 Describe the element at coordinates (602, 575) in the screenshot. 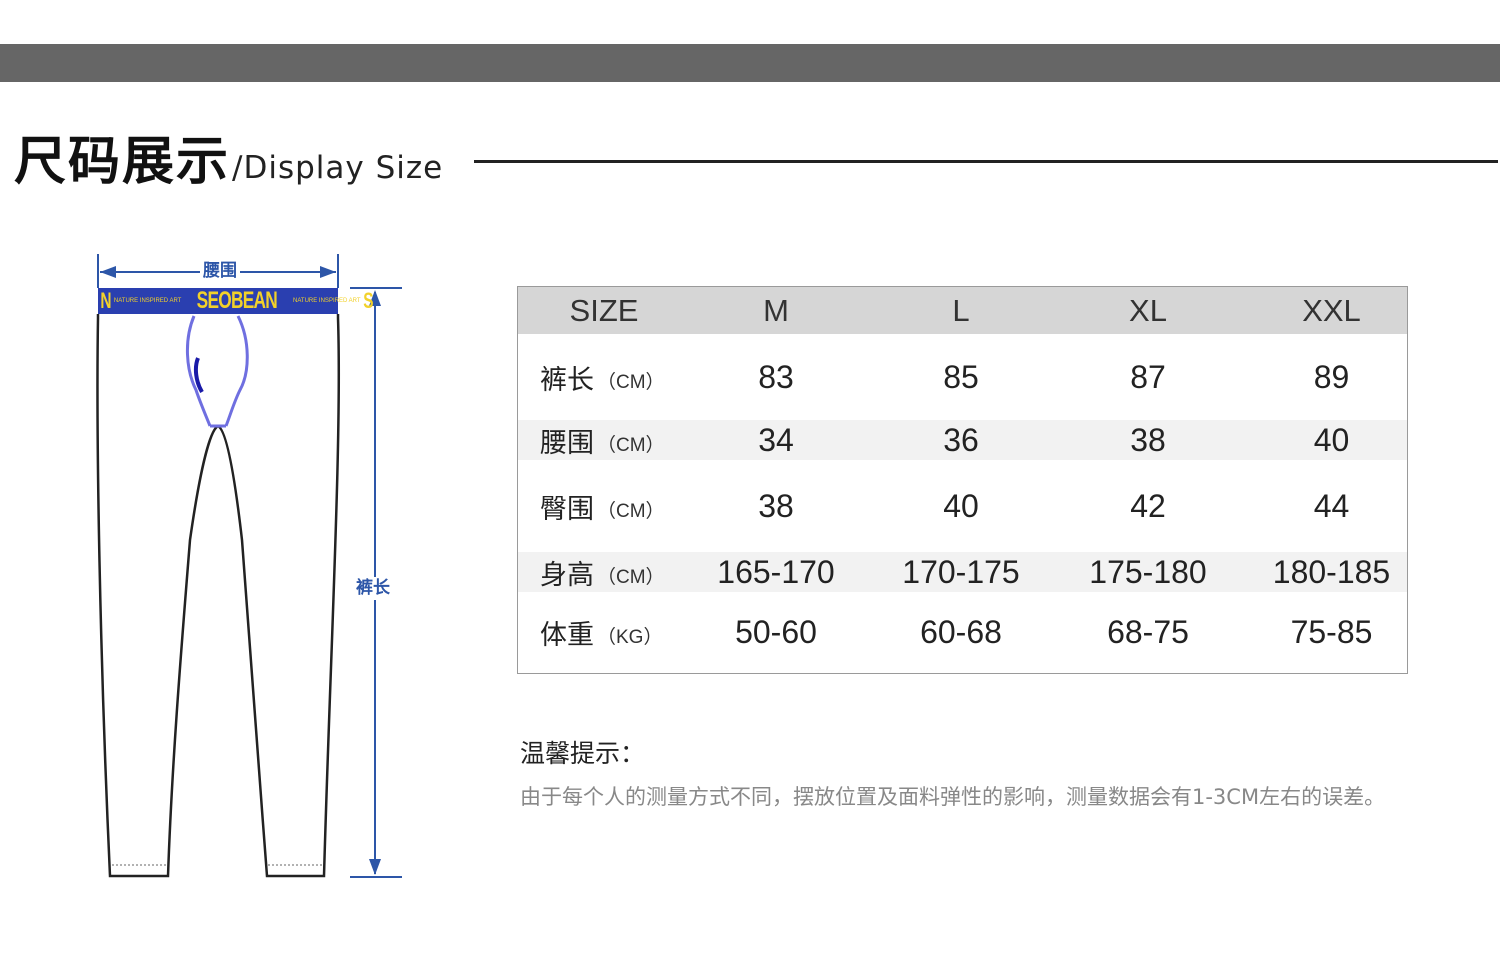

I see `row-label: 身高 （CM）` at that location.